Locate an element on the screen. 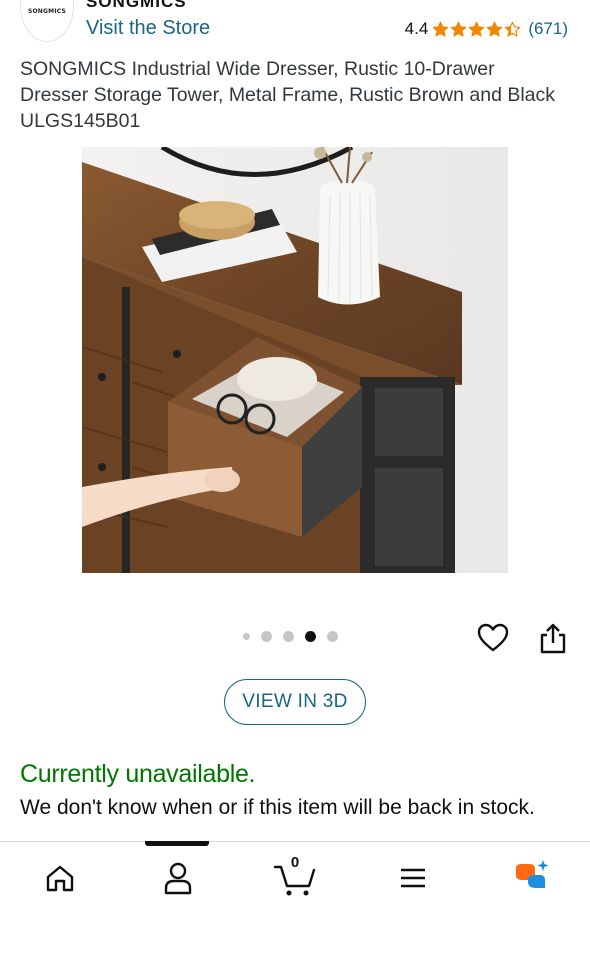  rating-value: 4.4 is located at coordinates (416, 28).